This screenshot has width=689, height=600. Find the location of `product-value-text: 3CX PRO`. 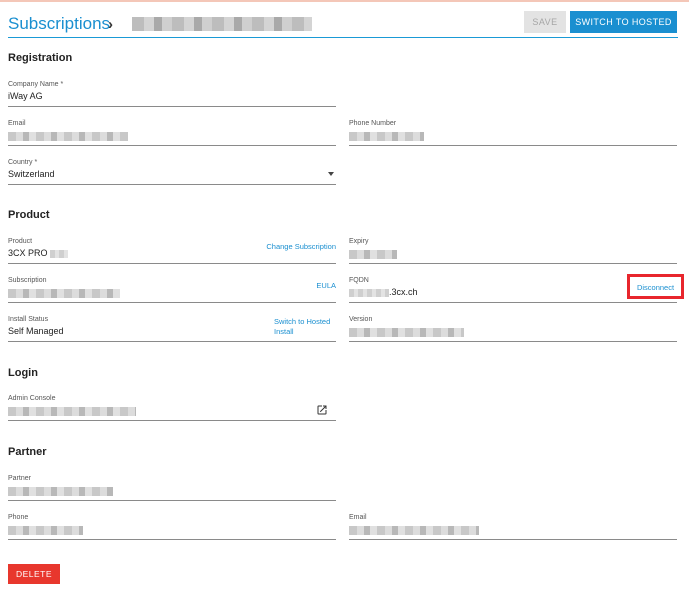

product-value-text: 3CX PRO is located at coordinates (28, 253).